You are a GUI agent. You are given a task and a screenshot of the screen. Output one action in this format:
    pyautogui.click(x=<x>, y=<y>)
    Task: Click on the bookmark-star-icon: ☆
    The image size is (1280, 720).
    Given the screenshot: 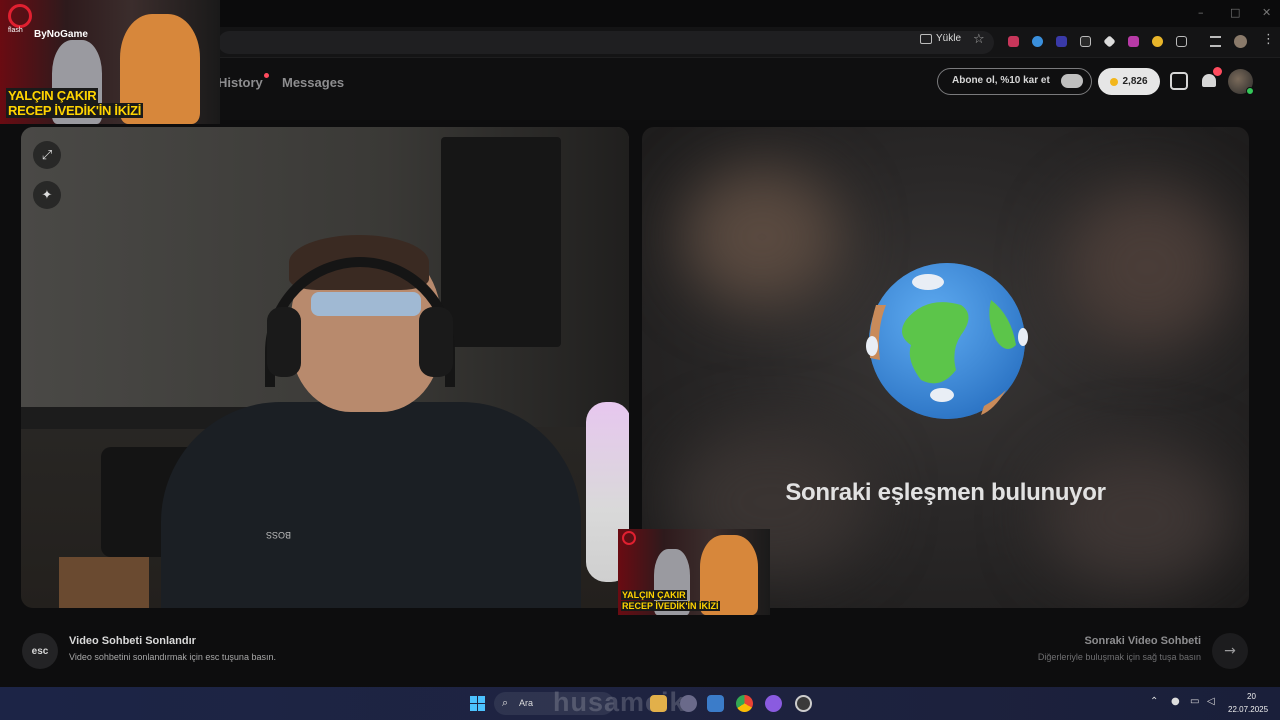 What is the action you would take?
    pyautogui.click(x=979, y=39)
    